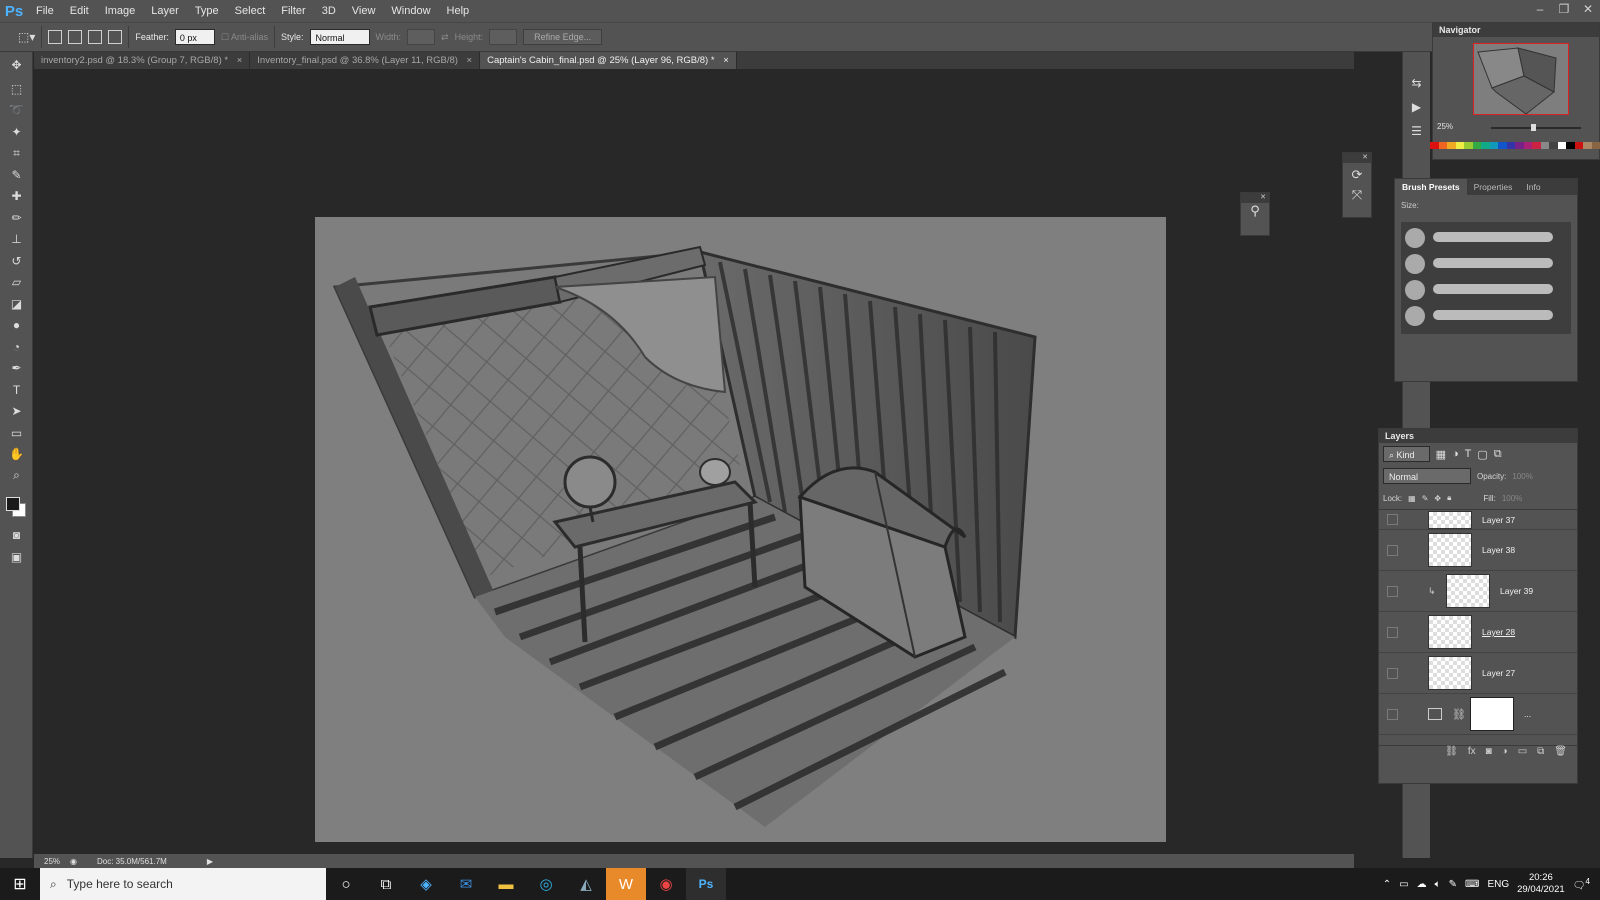 This screenshot has height=900, width=1600. I want to click on menu-type: Type, so click(207, 11).